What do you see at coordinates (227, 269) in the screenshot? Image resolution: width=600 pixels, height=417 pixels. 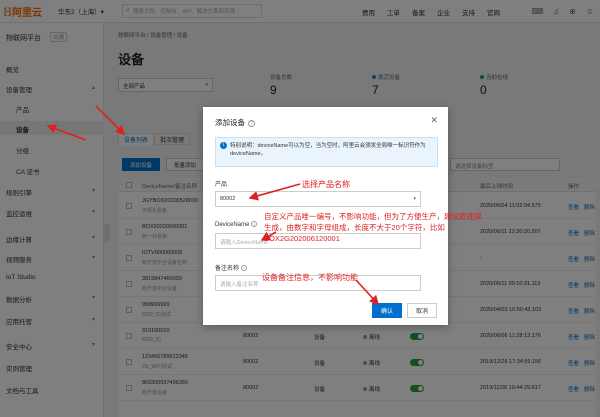 I see `remark-label-text: 备注名称` at bounding box center [227, 269].